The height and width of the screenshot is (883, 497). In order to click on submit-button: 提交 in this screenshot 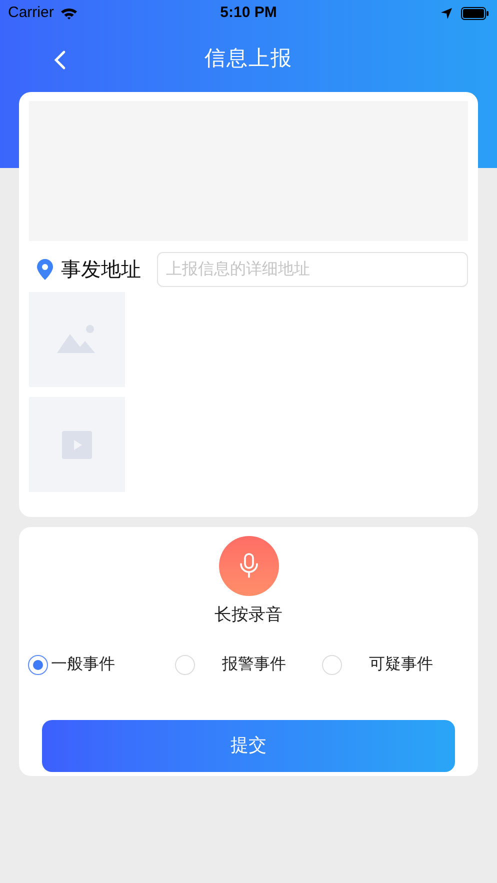, I will do `click(248, 746)`.